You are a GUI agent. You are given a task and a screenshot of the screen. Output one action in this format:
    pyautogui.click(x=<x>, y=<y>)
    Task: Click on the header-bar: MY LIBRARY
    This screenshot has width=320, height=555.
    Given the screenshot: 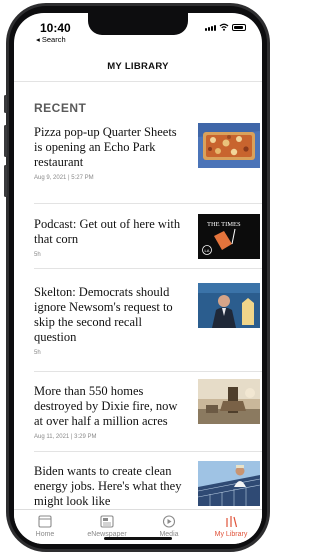 What is the action you would take?
    pyautogui.click(x=138, y=67)
    